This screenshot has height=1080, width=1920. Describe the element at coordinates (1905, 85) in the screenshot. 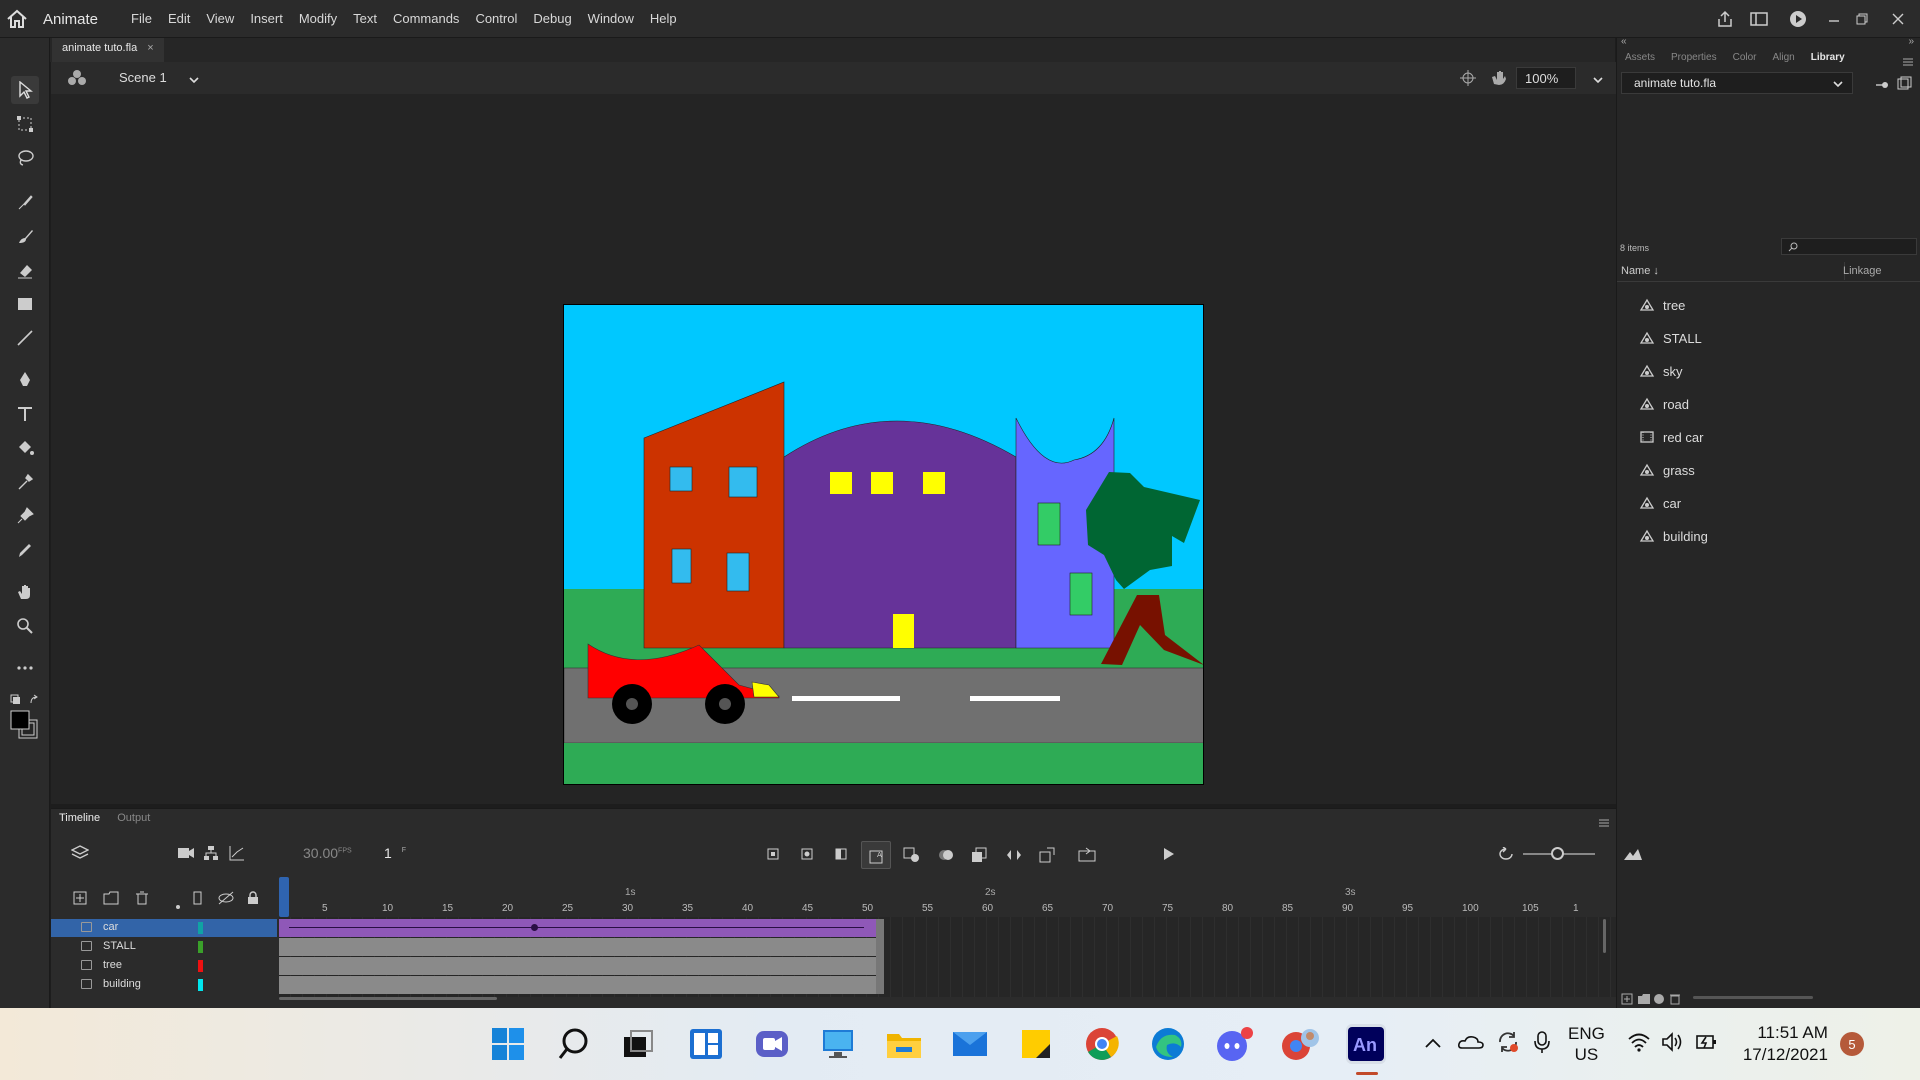

I see `new-library-icon` at that location.